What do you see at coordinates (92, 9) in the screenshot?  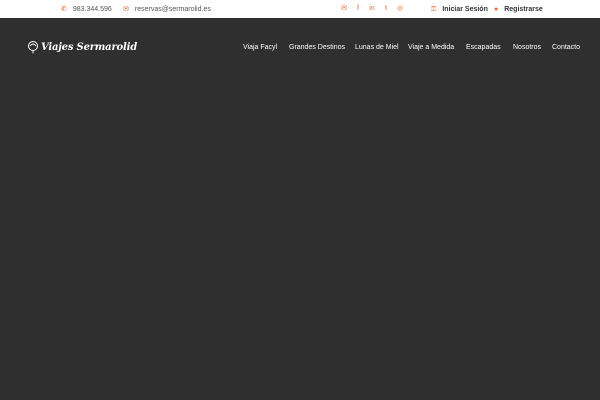 I see `phone-number: 983.344.596` at bounding box center [92, 9].